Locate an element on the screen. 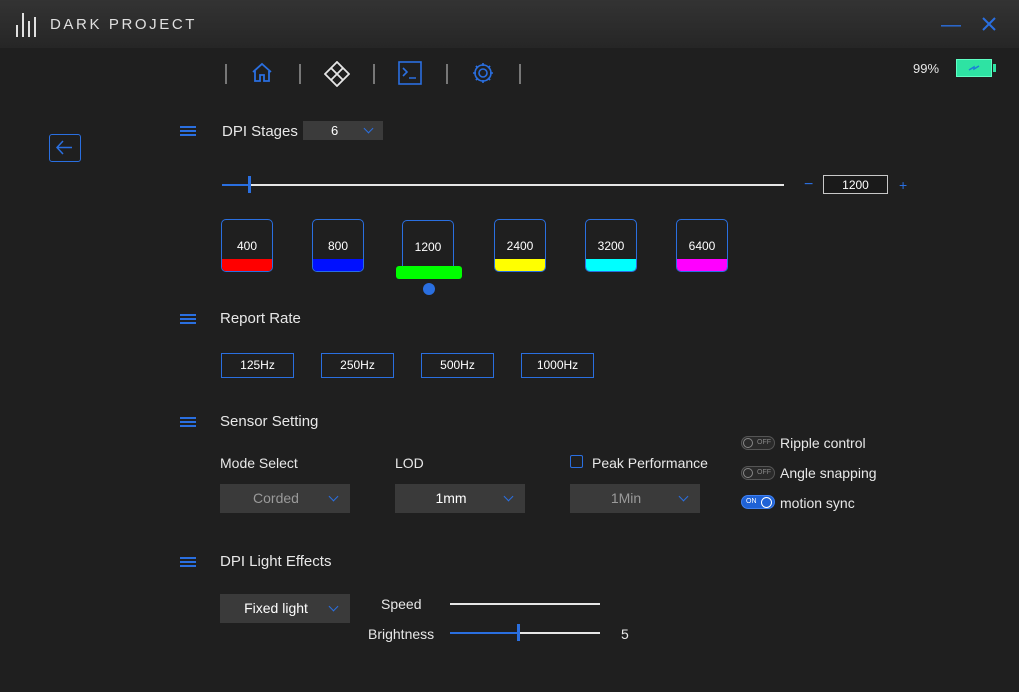 This screenshot has height=692, width=1019. chevron-down-icon is located at coordinates (368, 128).